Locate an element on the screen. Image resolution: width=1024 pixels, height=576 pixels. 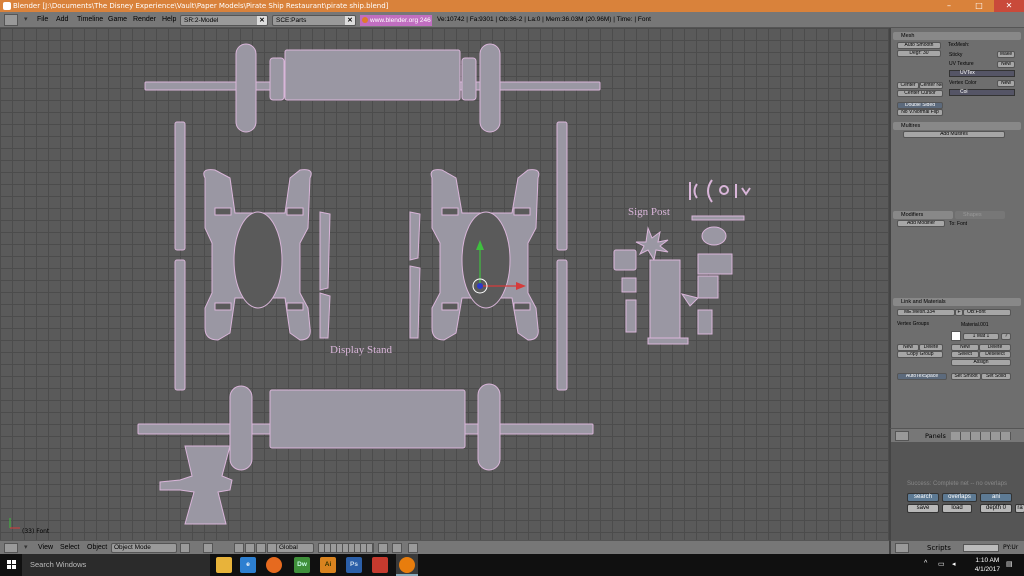
start-button is located at coordinates (11, 565).